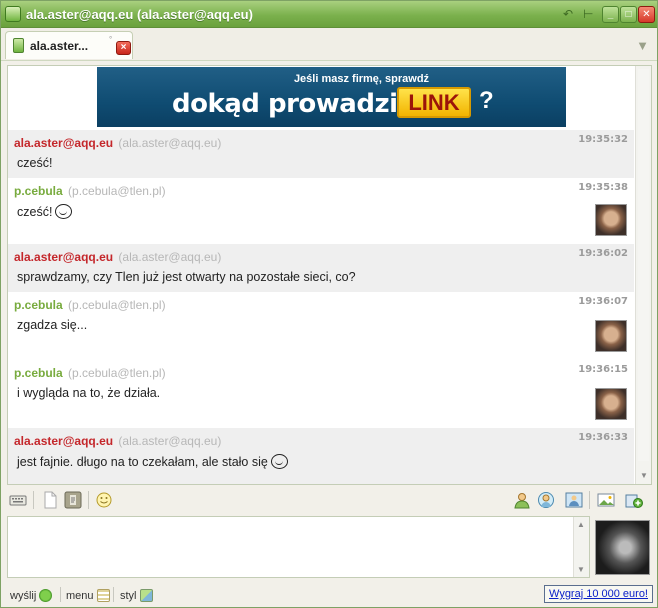 The image size is (658, 608). Describe the element at coordinates (574, 500) in the screenshot. I see `picture-icon` at that location.